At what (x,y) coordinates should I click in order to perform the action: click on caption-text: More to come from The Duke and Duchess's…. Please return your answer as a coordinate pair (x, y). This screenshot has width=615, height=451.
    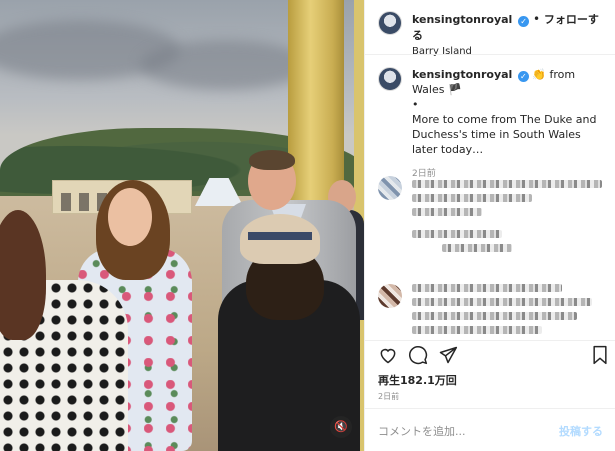
    Looking at the image, I should click on (504, 134).